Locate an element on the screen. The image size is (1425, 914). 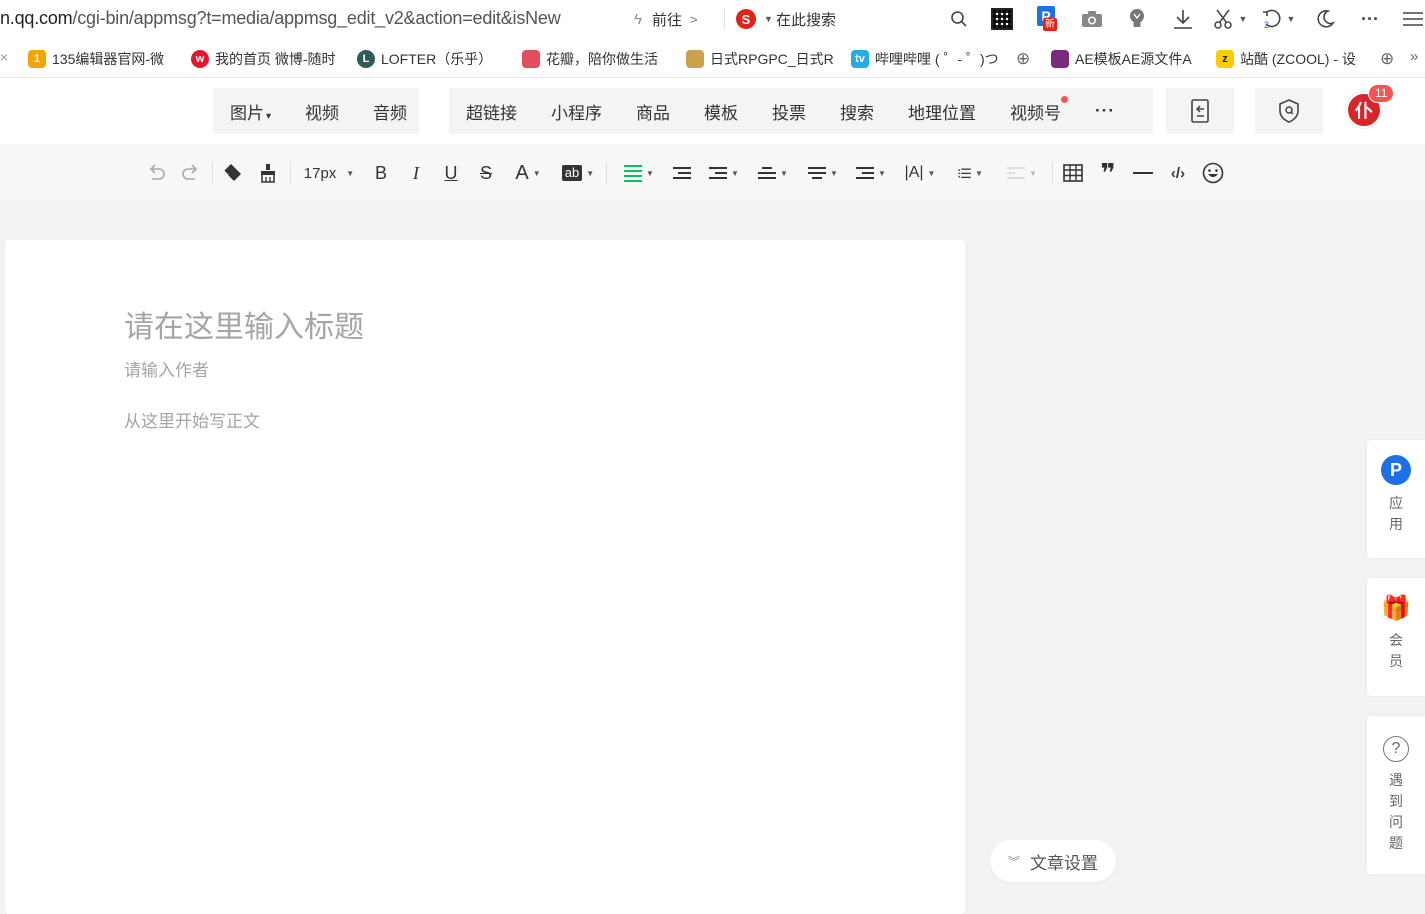
bookmark-ae: AE模板AE源文件A is located at coordinates (1126, 59).